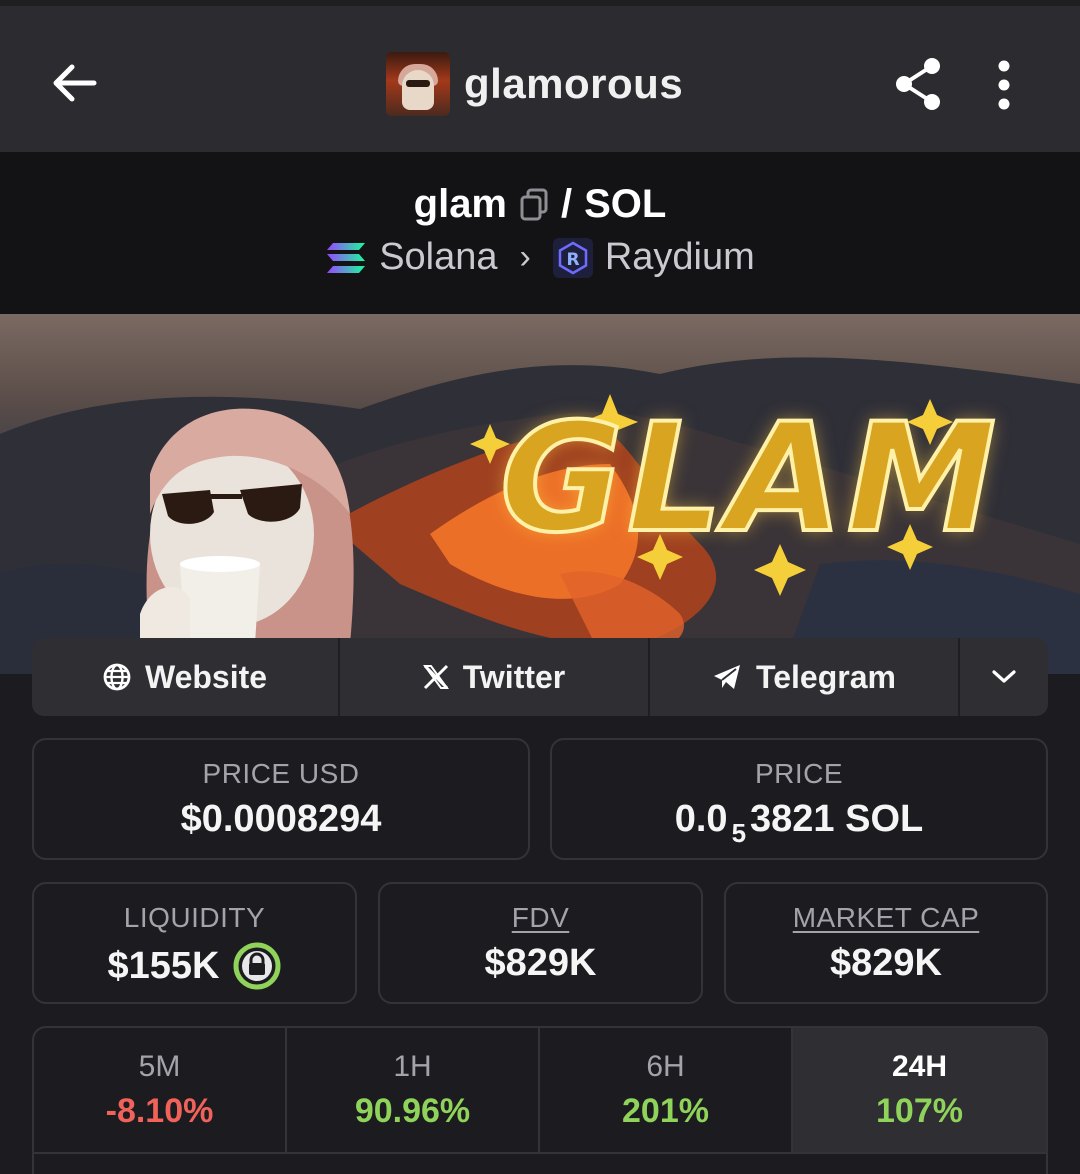 The image size is (1080, 1174). What do you see at coordinates (1004, 85) in the screenshot?
I see `more-vertical-icon` at bounding box center [1004, 85].